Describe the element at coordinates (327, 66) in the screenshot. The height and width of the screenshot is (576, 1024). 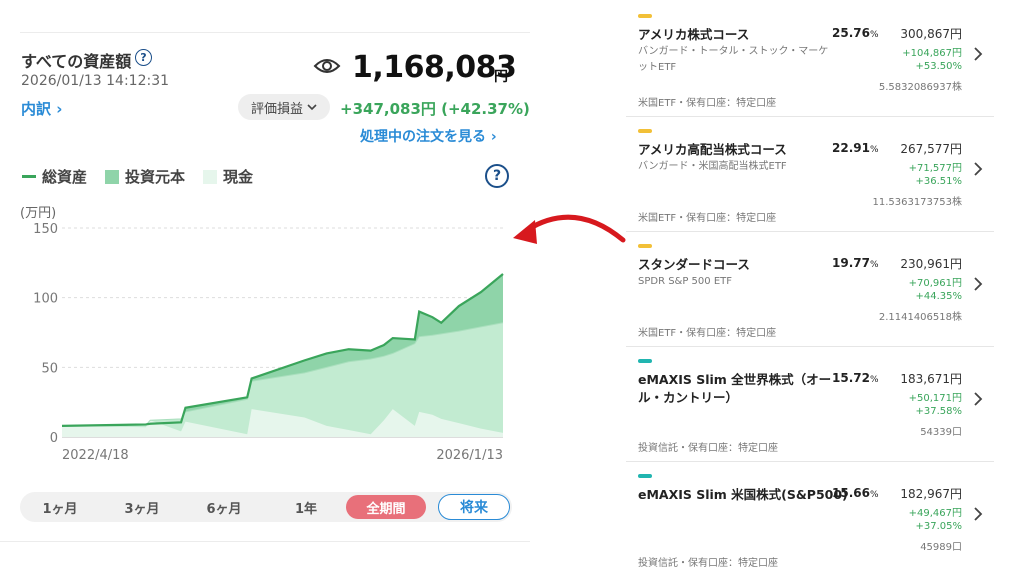
I see `eye-icon` at that location.